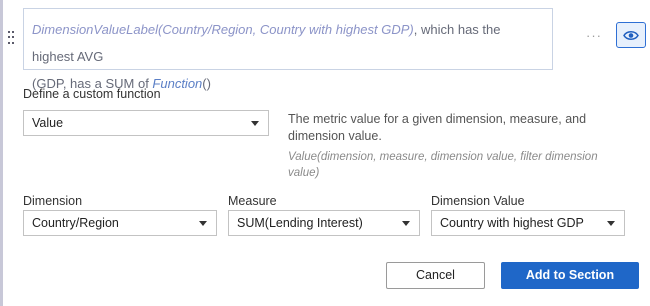  Describe the element at coordinates (146, 123) in the screenshot. I see `function-select: Value` at that location.